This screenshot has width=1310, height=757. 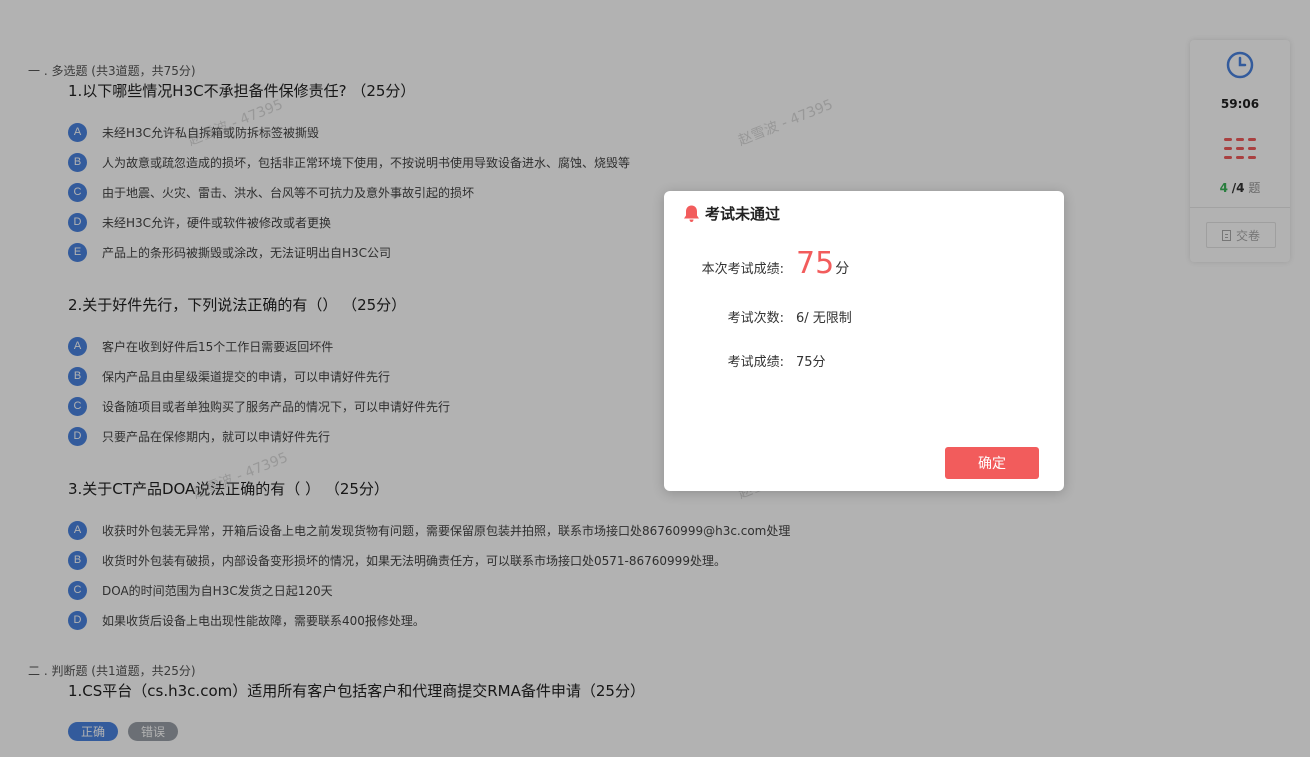 What do you see at coordinates (743, 214) in the screenshot?
I see `dialog-title: 考试未通过` at bounding box center [743, 214].